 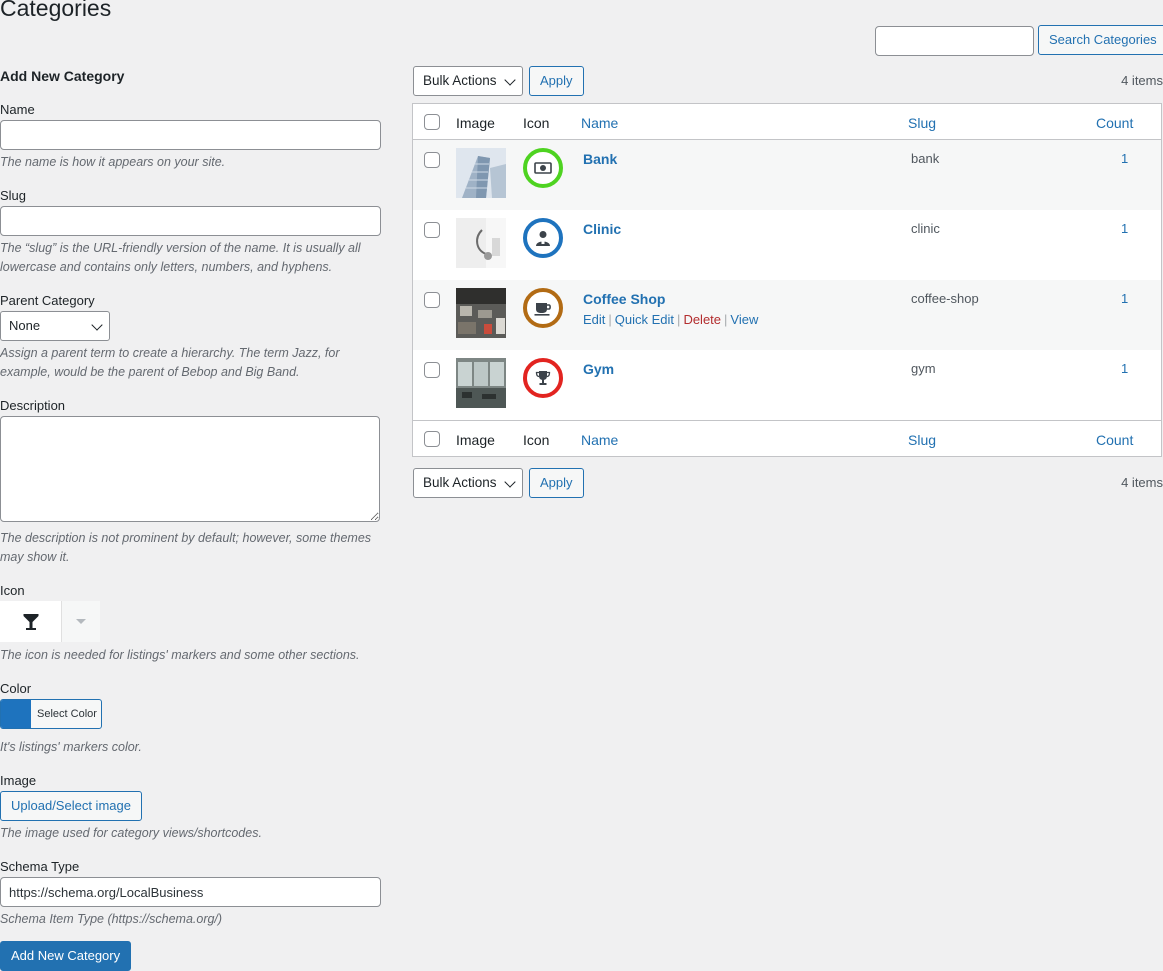 I want to click on schema-hint: Schema Item Type (https://schema.org/), so click(x=111, y=919).